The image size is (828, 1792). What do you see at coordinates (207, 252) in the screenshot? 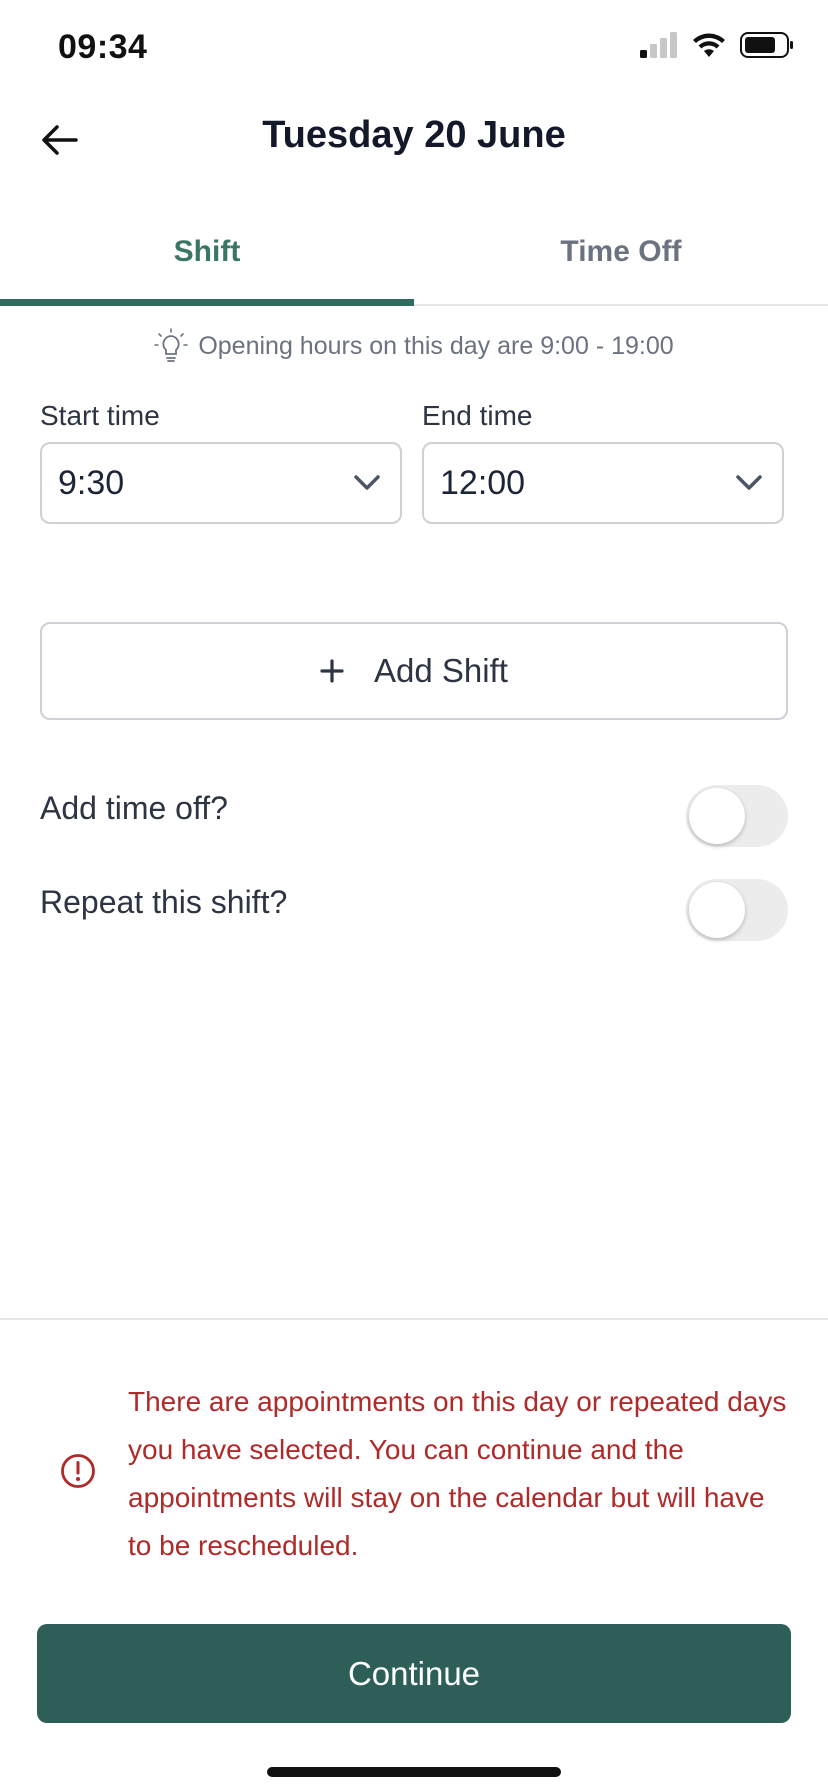
I see `tab-shift: Shift` at bounding box center [207, 252].